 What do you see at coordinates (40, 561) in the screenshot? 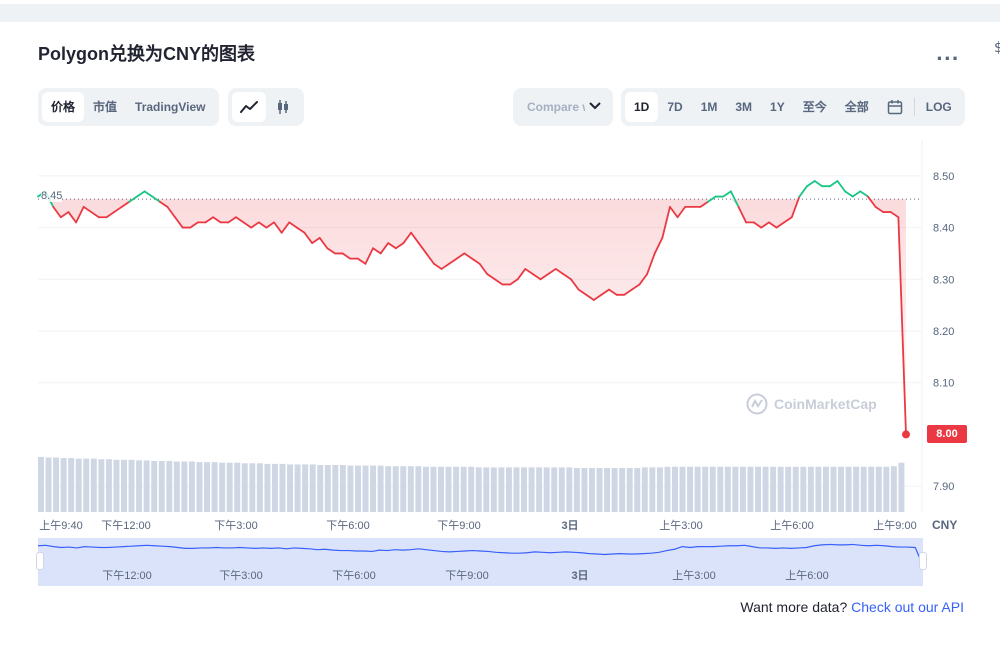
I see `navigator-left-handle` at bounding box center [40, 561].